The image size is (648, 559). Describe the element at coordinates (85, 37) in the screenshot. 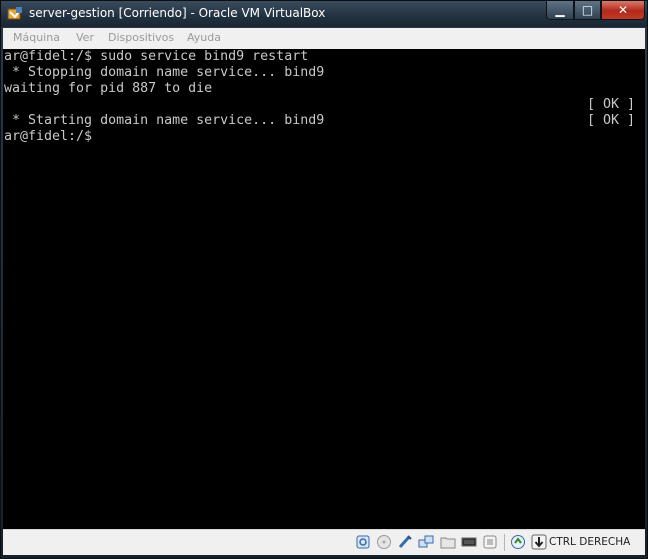

I see `menu-ver: Ver` at that location.